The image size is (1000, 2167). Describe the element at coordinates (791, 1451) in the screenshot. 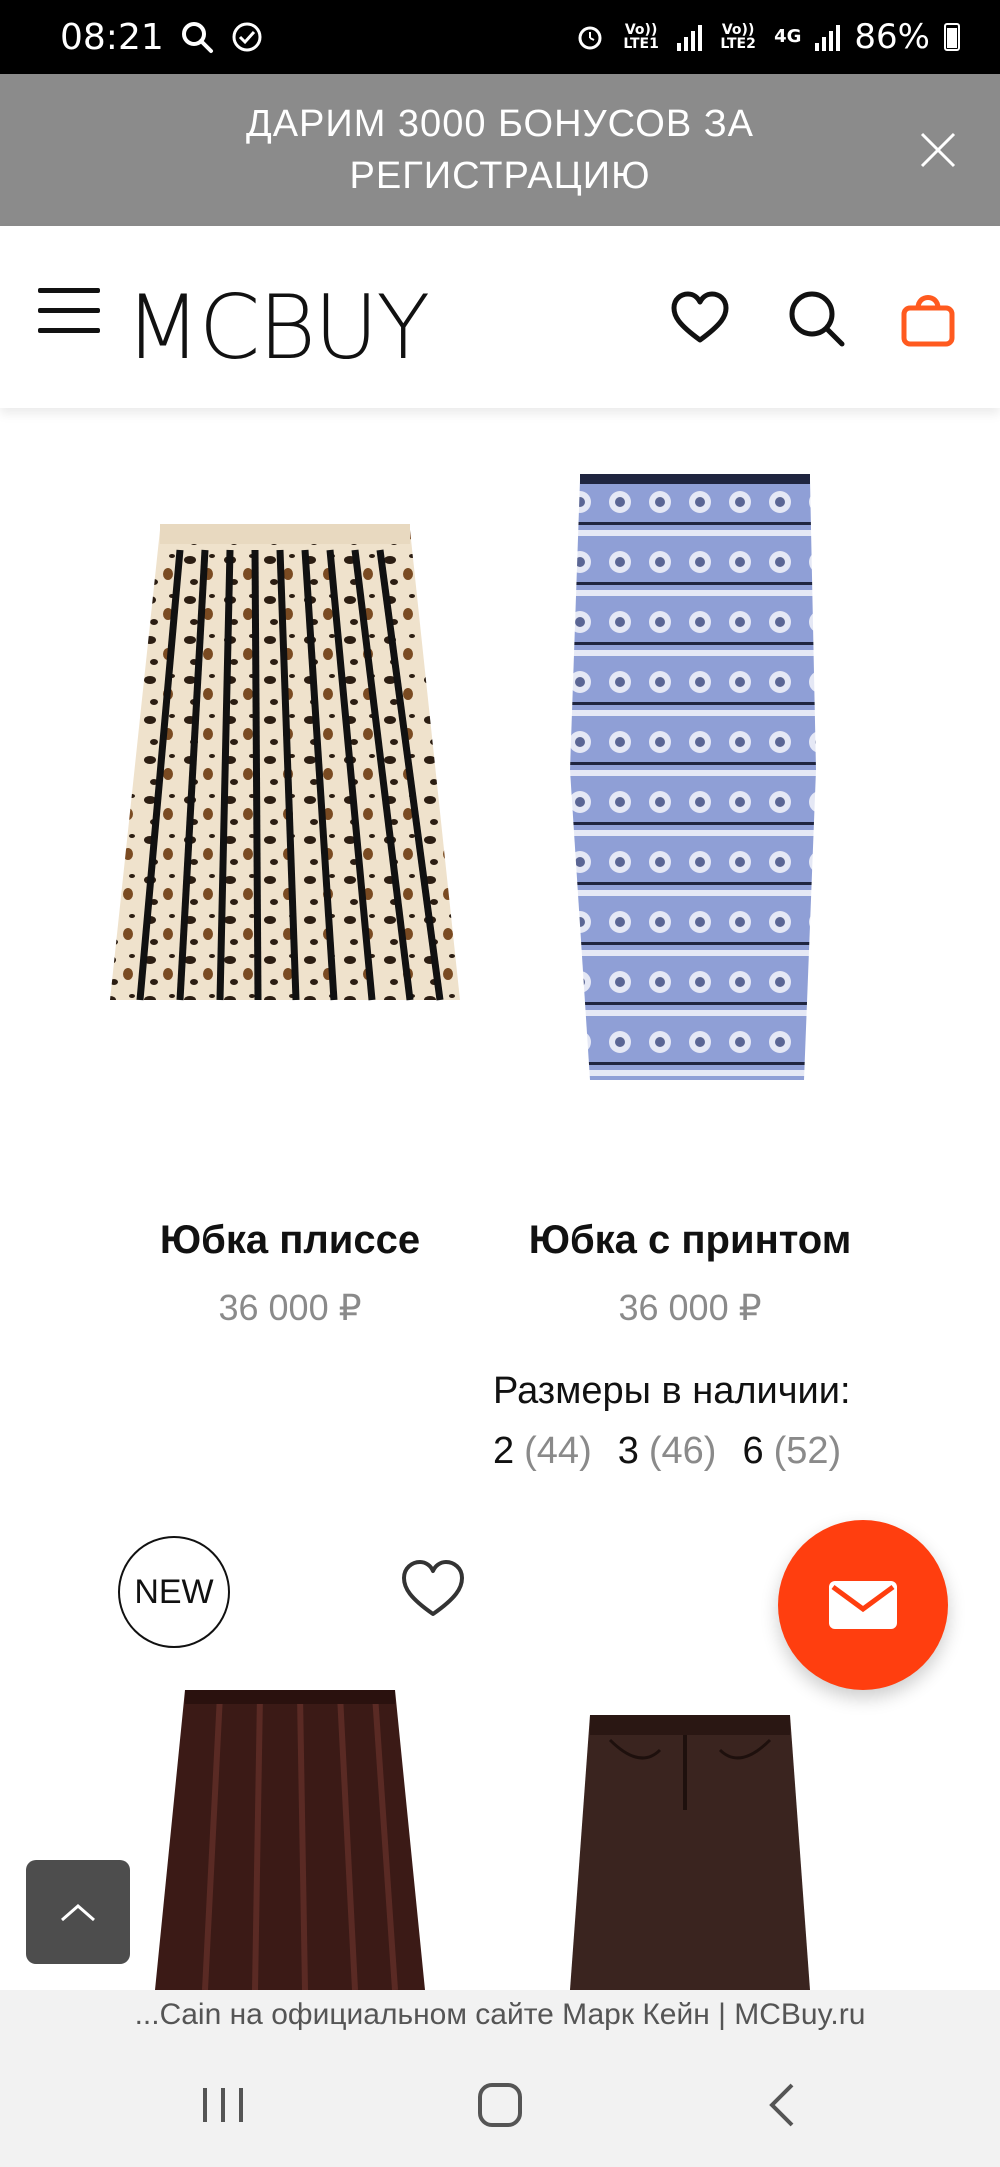

I see `size-option: 6 (52)` at that location.